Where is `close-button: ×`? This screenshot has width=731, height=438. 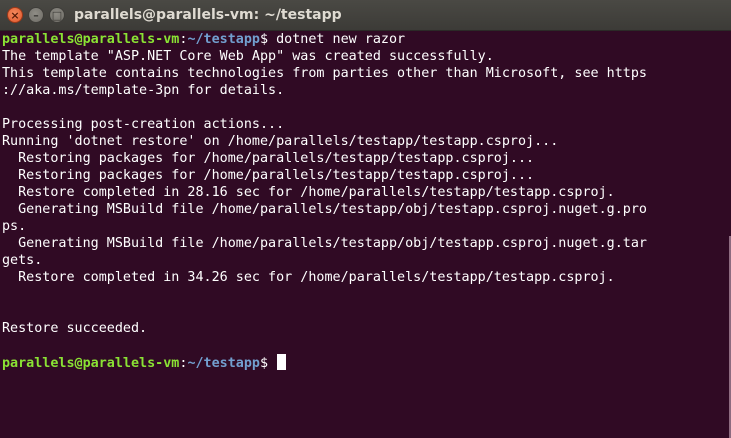 close-button: × is located at coordinates (15, 15).